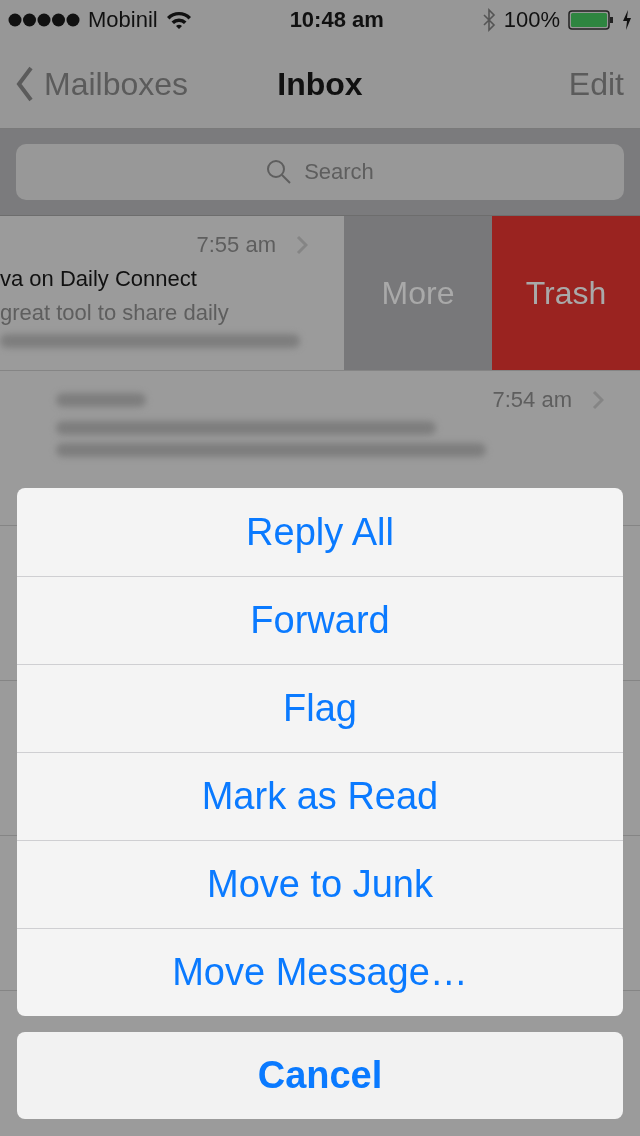 The width and height of the screenshot is (640, 1136). Describe the element at coordinates (320, 532) in the screenshot. I see `sheet-action: Reply All` at that location.